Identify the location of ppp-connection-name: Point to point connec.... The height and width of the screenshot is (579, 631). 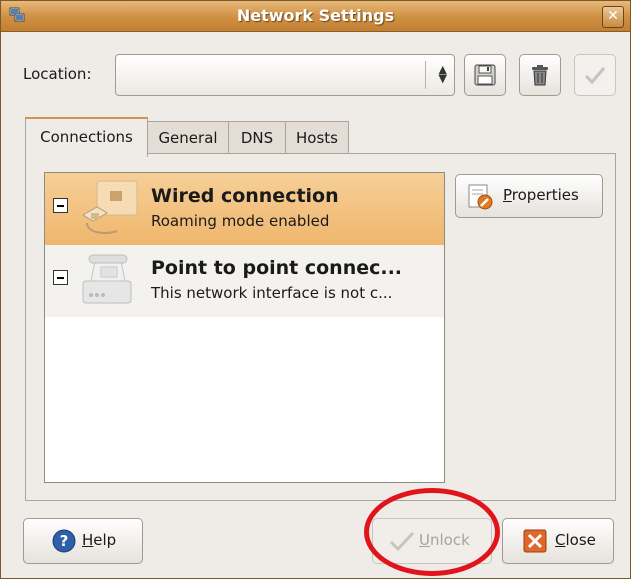
(277, 268).